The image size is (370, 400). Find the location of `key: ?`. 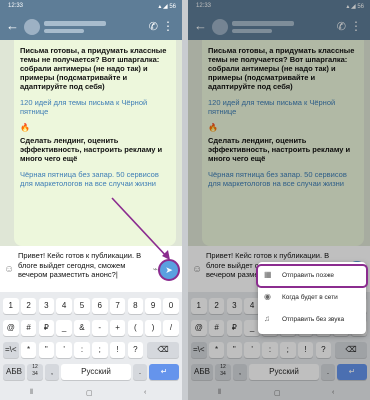

key: ? is located at coordinates (135, 350).